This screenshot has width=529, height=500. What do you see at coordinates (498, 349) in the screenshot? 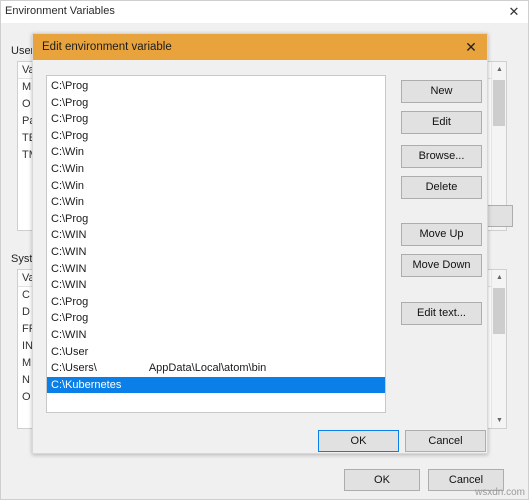
I see `system-table-scrollbar: ▲ ▼` at bounding box center [498, 349].